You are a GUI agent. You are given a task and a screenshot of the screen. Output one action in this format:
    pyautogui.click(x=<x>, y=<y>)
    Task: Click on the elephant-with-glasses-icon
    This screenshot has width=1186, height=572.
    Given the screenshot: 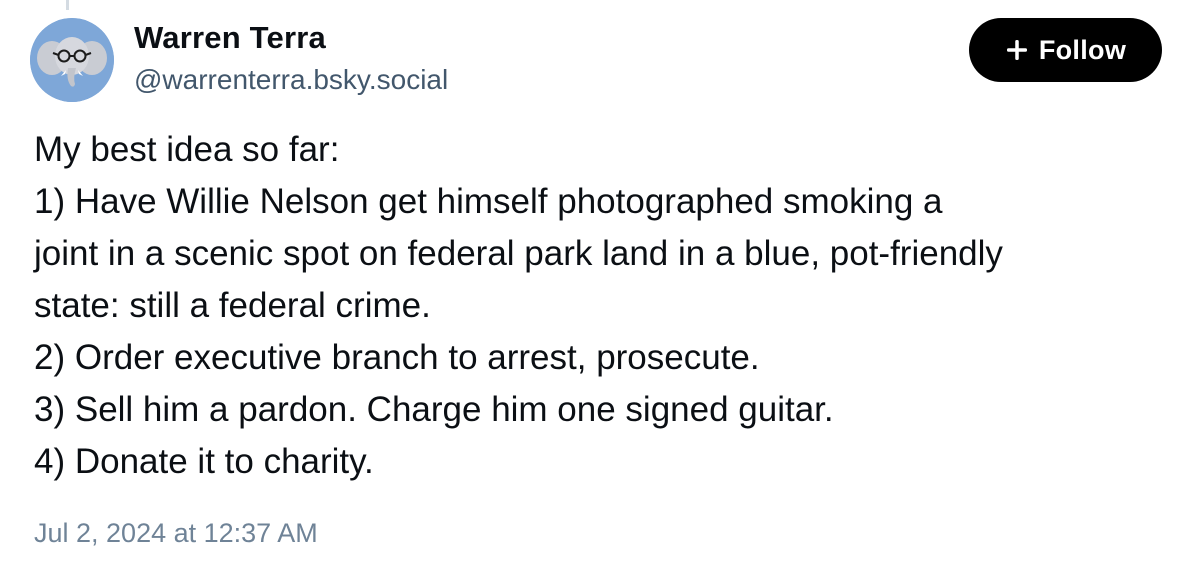 What is the action you would take?
    pyautogui.click(x=72, y=60)
    